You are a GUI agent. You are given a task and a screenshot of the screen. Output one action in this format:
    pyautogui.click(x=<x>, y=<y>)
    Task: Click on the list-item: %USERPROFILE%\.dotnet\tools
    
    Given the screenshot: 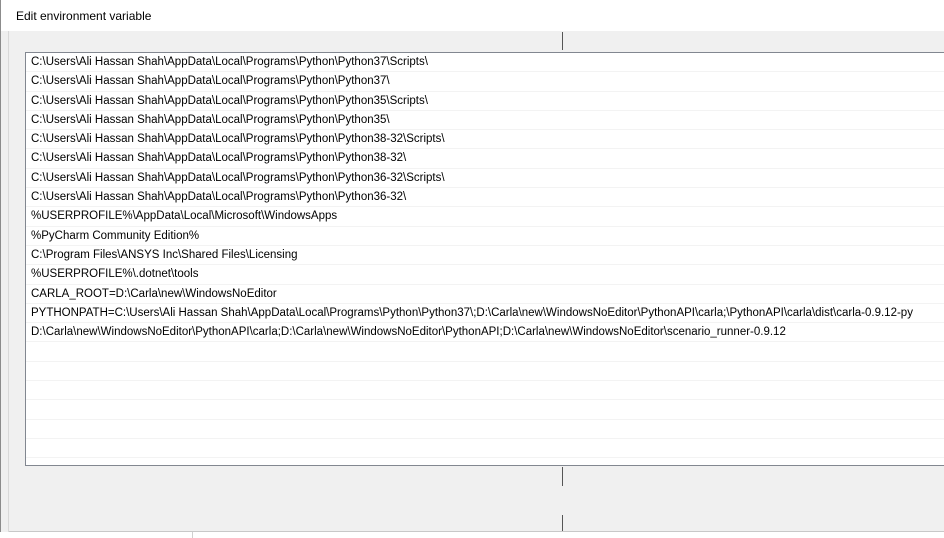 What is the action you would take?
    pyautogui.click(x=485, y=275)
    